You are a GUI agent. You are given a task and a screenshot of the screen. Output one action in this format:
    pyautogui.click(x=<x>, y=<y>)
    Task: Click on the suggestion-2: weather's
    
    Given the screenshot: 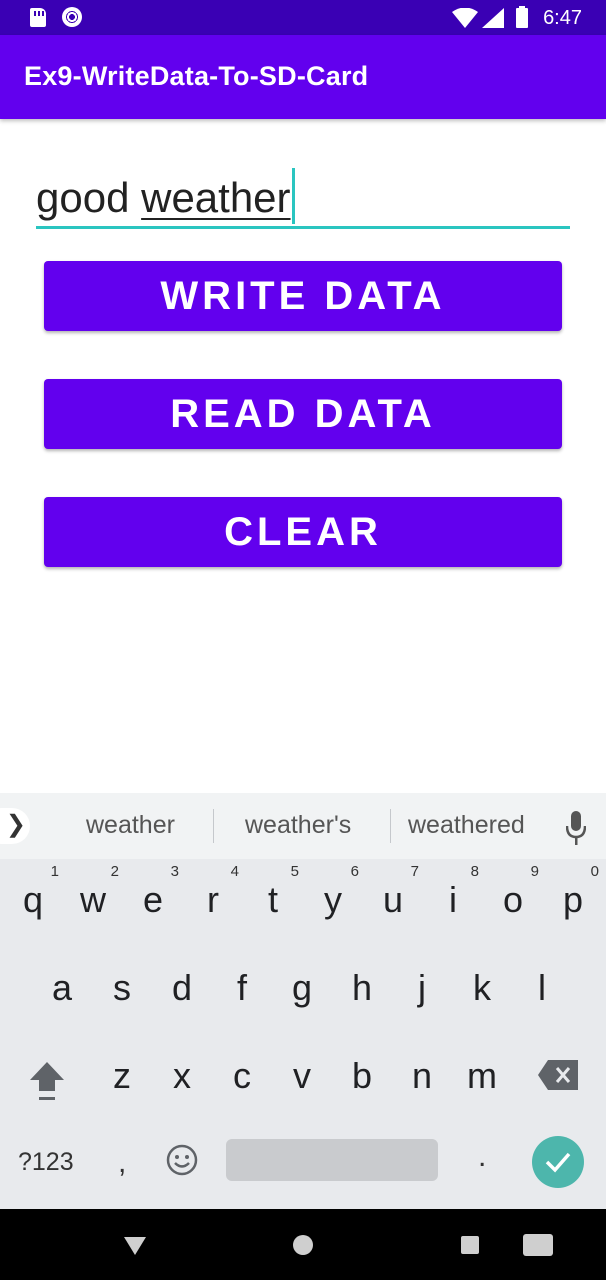 What is the action you would take?
    pyautogui.click(x=298, y=825)
    